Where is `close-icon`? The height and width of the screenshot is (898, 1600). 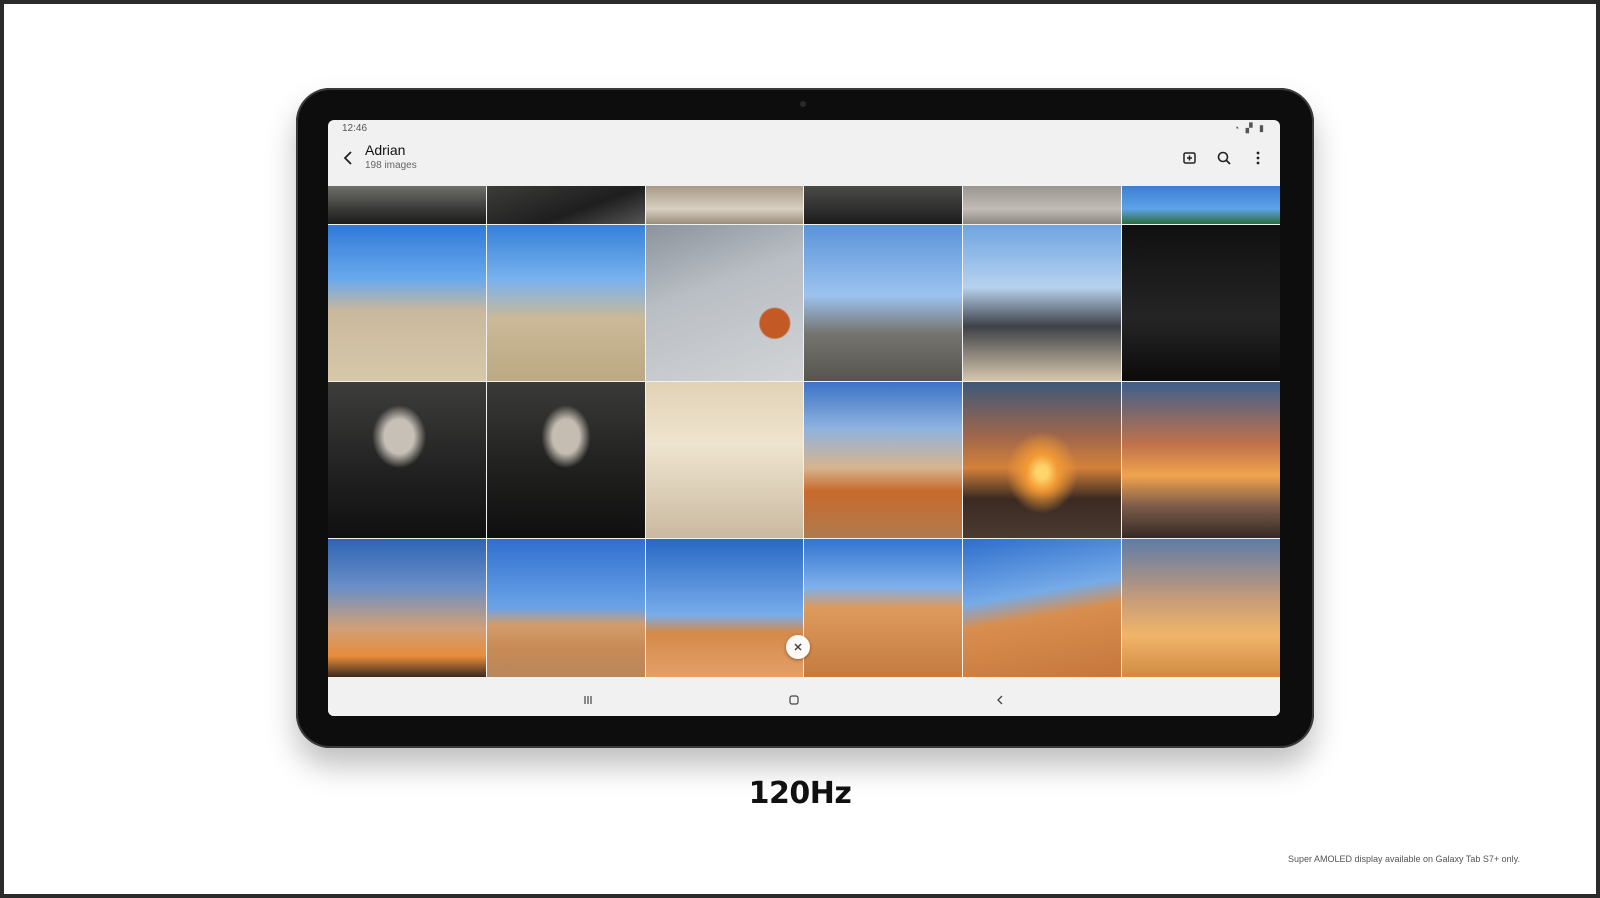
close-icon is located at coordinates (798, 647).